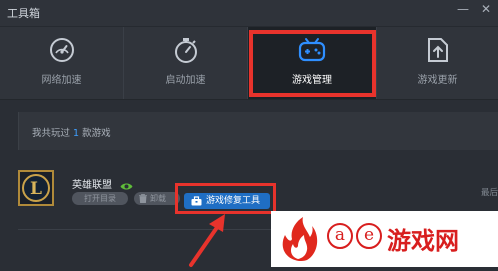 This screenshot has width=498, height=271. What do you see at coordinates (100, 198) in the screenshot?
I see `open-directory-button: 打开目录` at bounding box center [100, 198].